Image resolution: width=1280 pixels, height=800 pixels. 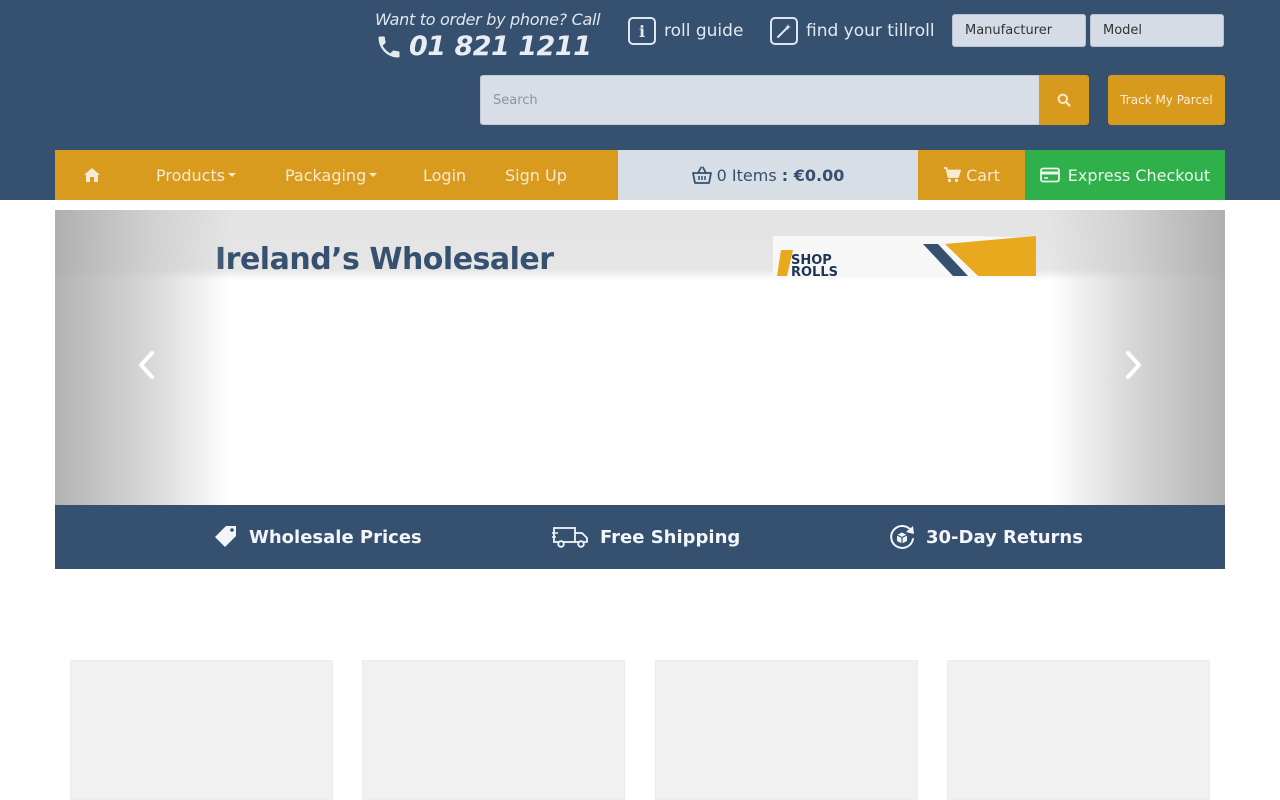 I want to click on roll-guide-link: i roll guide, so click(x=685, y=31).